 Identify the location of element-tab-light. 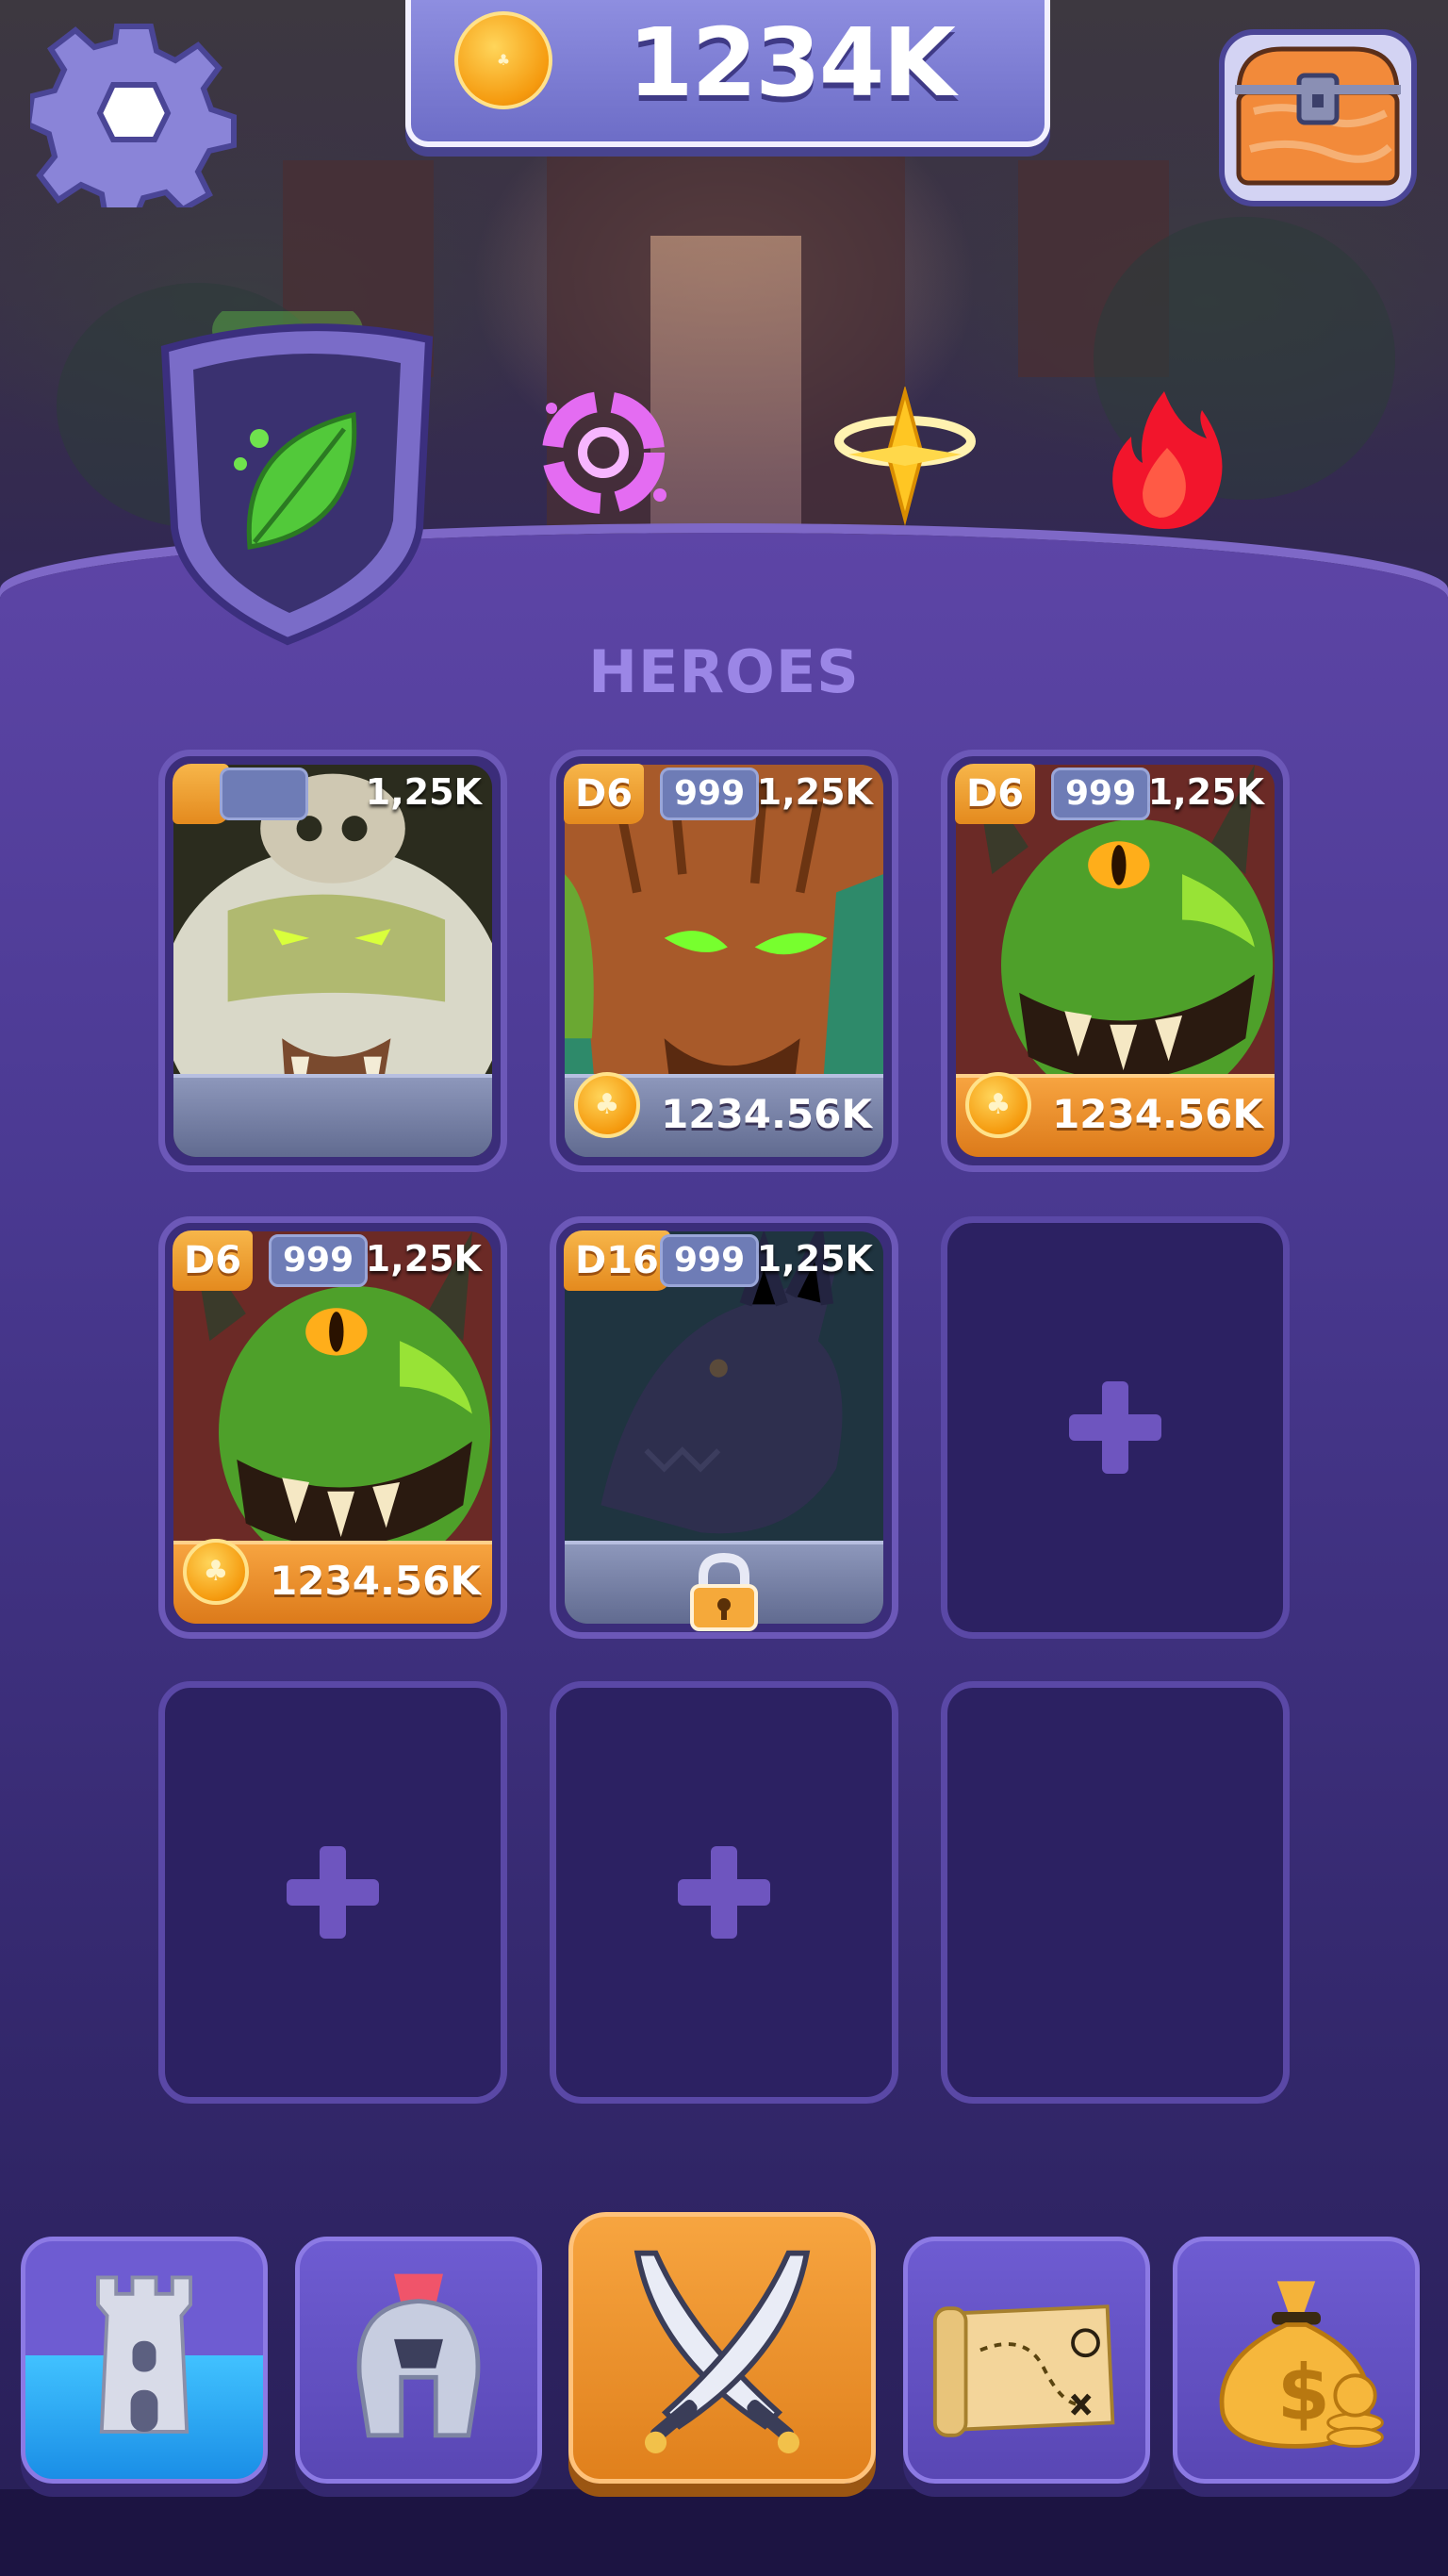
(905, 456).